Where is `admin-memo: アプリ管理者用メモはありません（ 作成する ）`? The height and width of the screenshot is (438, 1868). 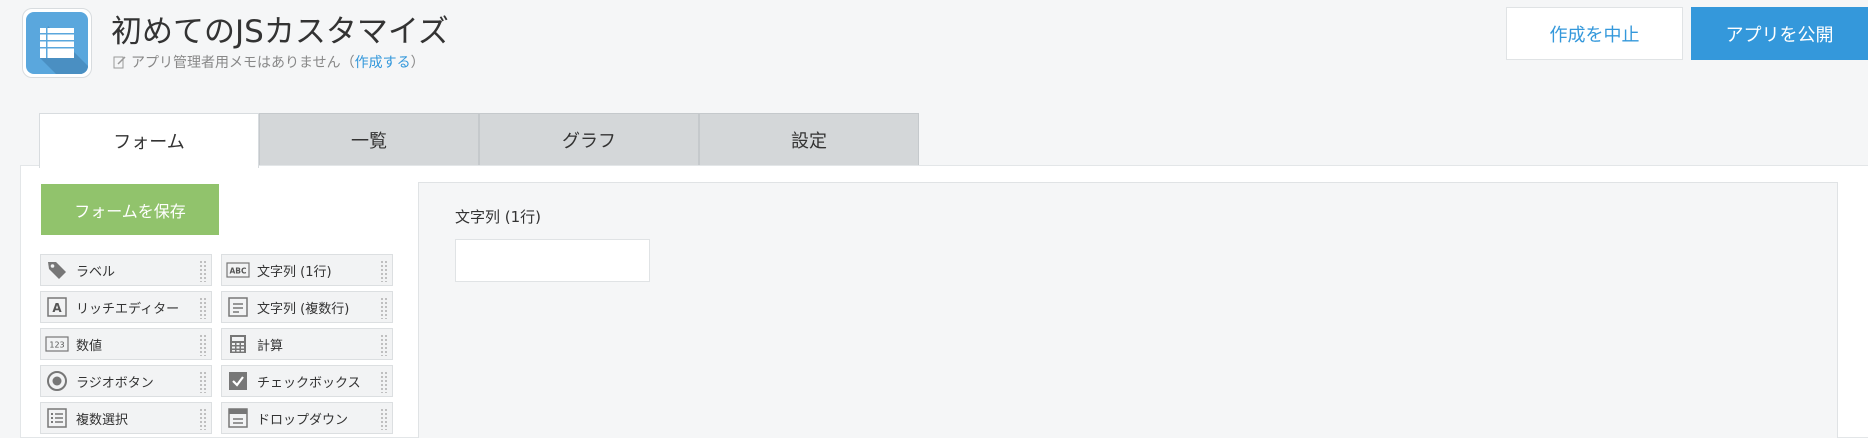
admin-memo: アプリ管理者用メモはありません（ 作成する ） is located at coordinates (269, 62).